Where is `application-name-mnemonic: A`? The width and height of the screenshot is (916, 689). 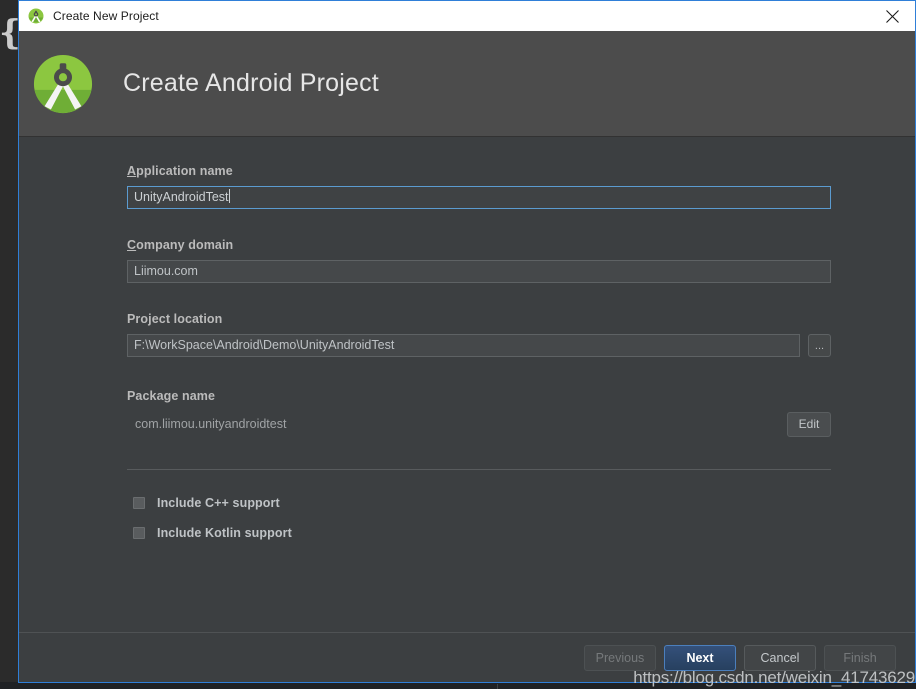 application-name-mnemonic: A is located at coordinates (132, 171).